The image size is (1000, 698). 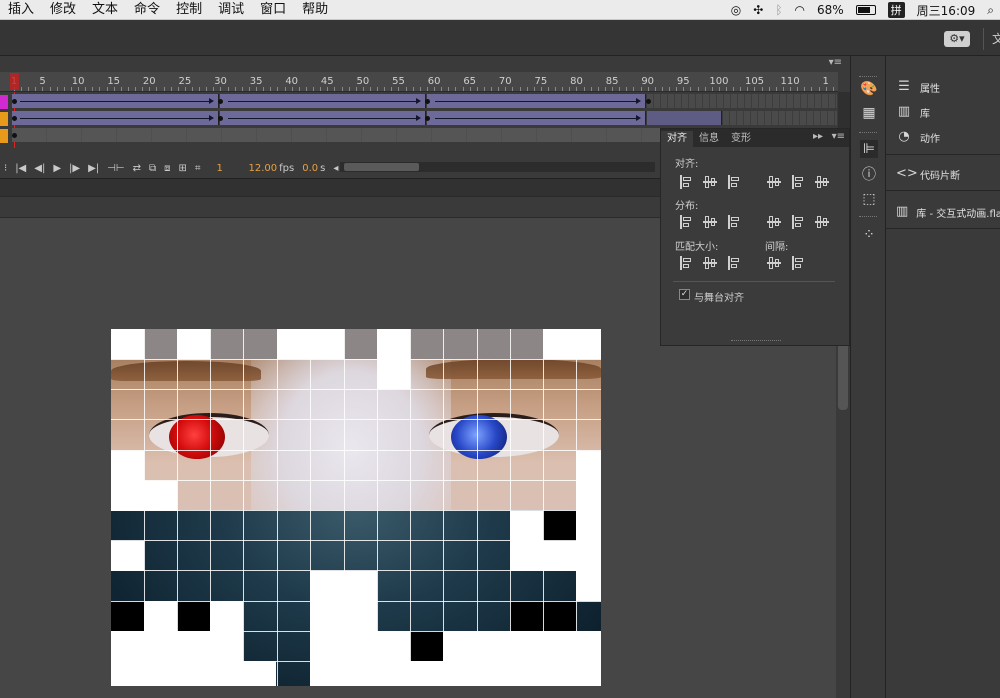 What do you see at coordinates (896, 10) in the screenshot?
I see `input-method-badge: 拼` at bounding box center [896, 10].